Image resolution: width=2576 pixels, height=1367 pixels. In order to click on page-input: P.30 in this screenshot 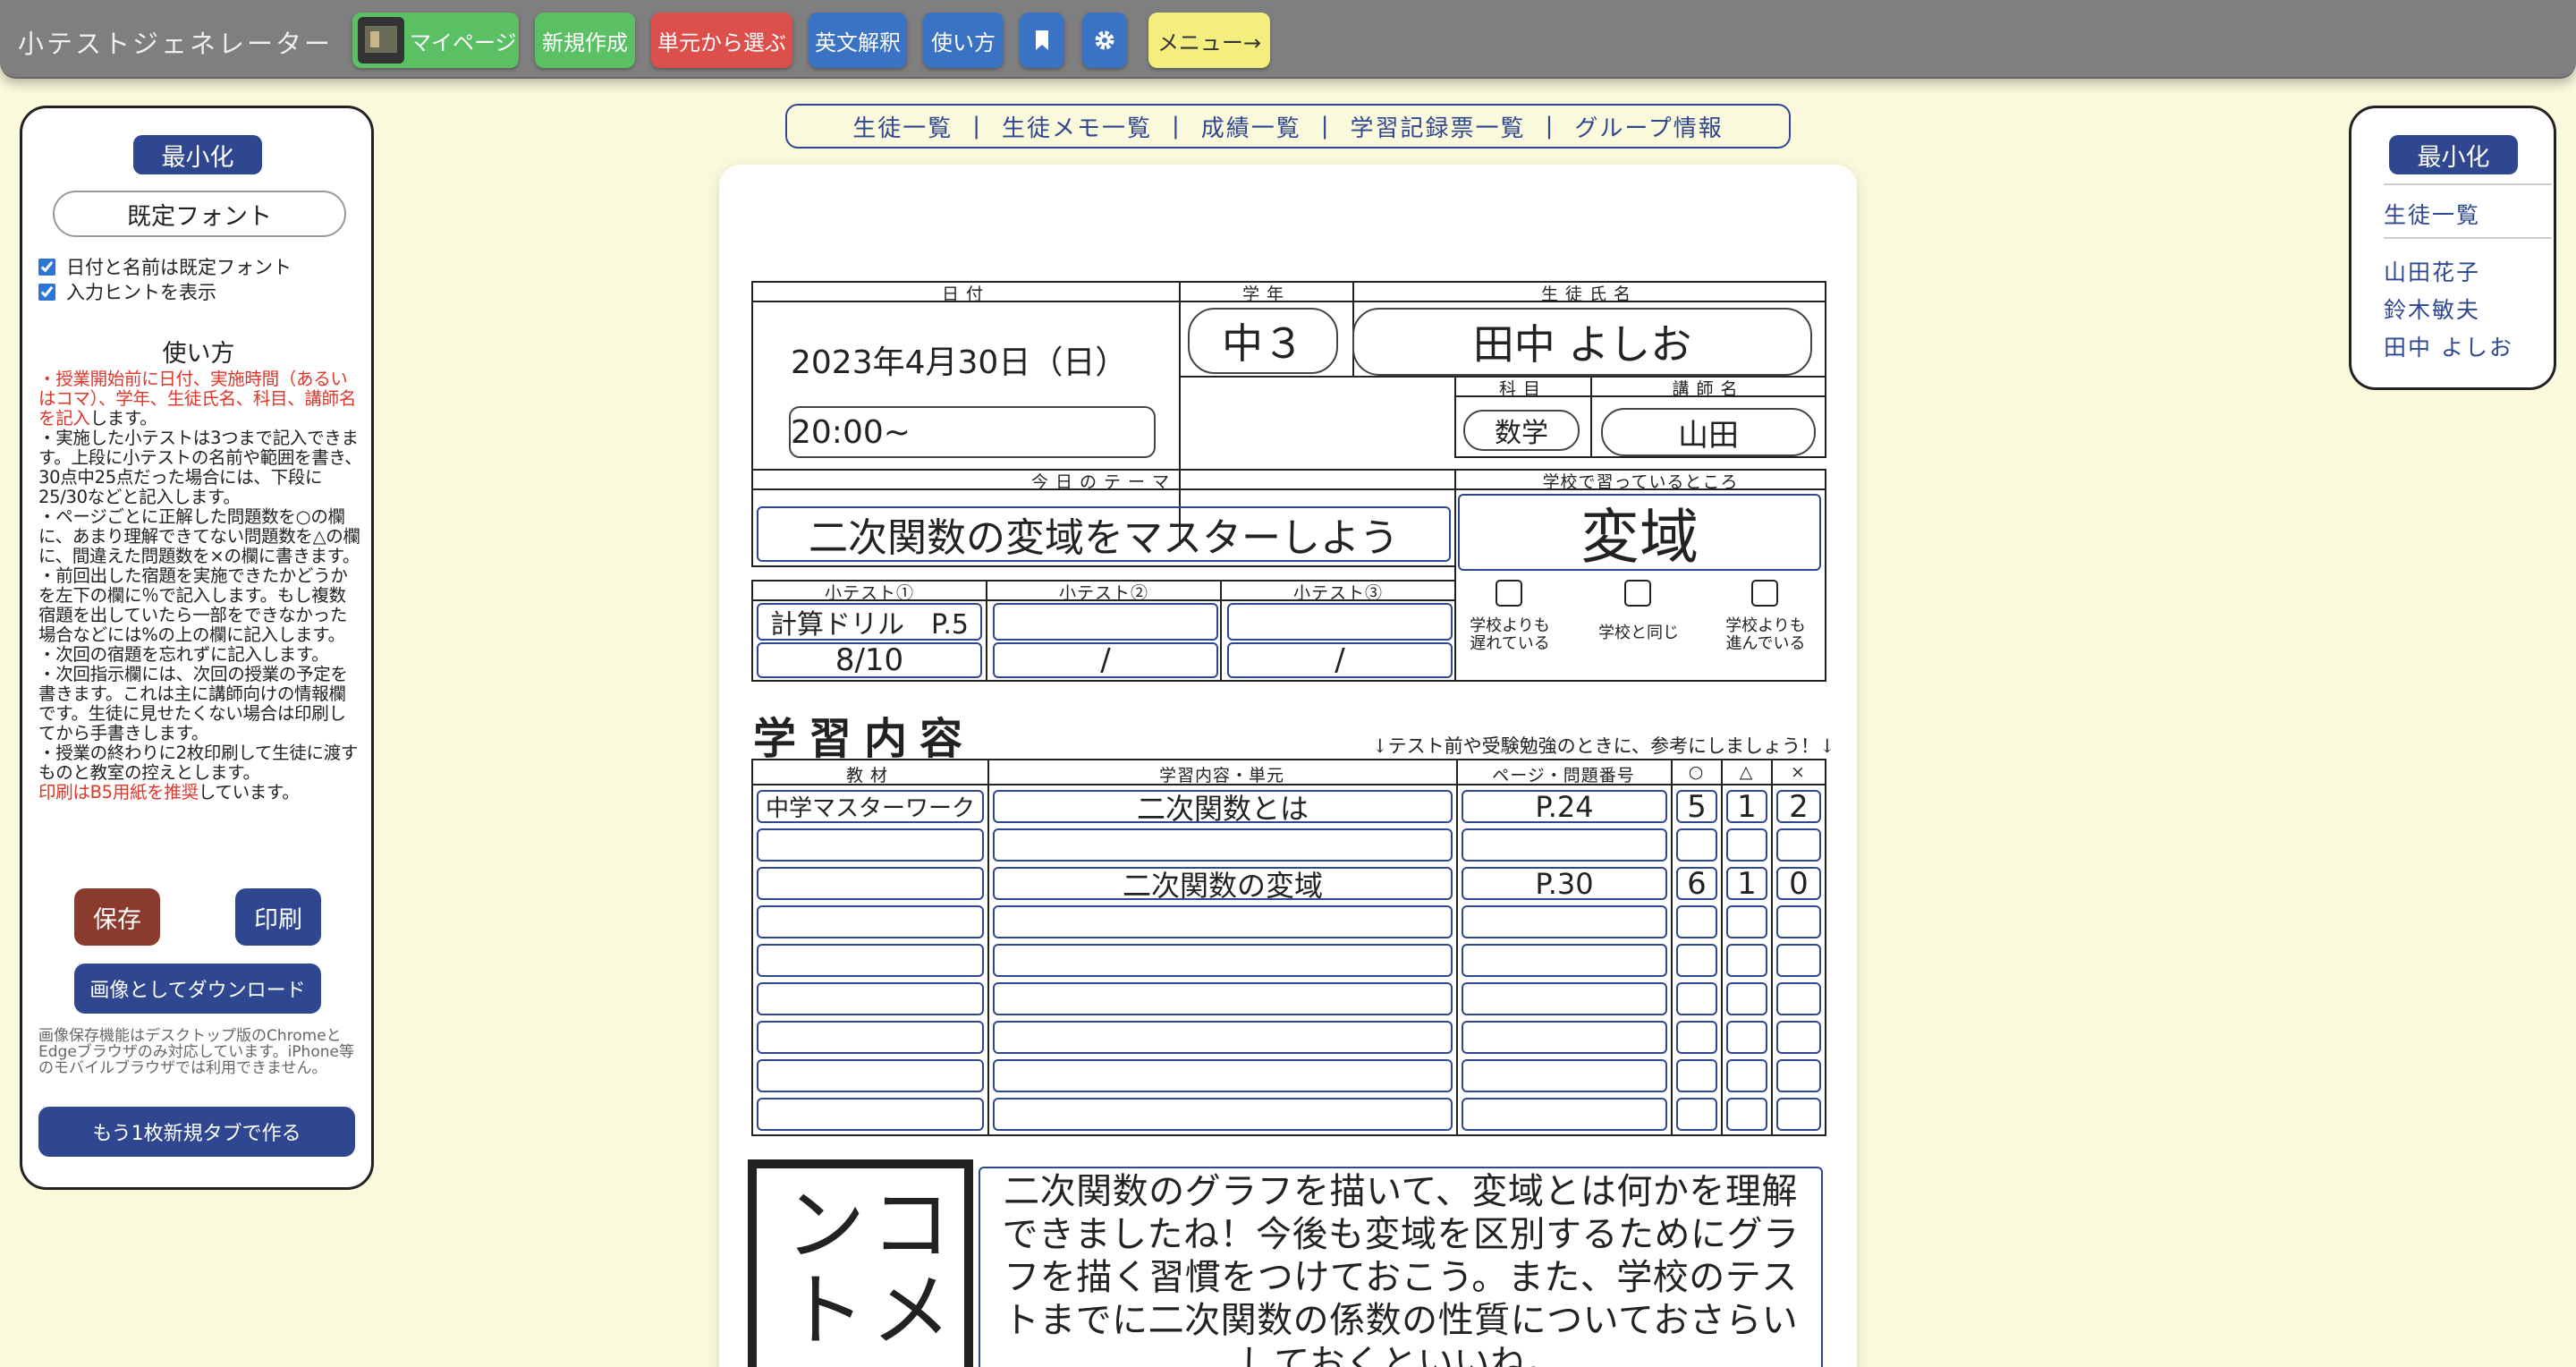, I will do `click(1564, 884)`.